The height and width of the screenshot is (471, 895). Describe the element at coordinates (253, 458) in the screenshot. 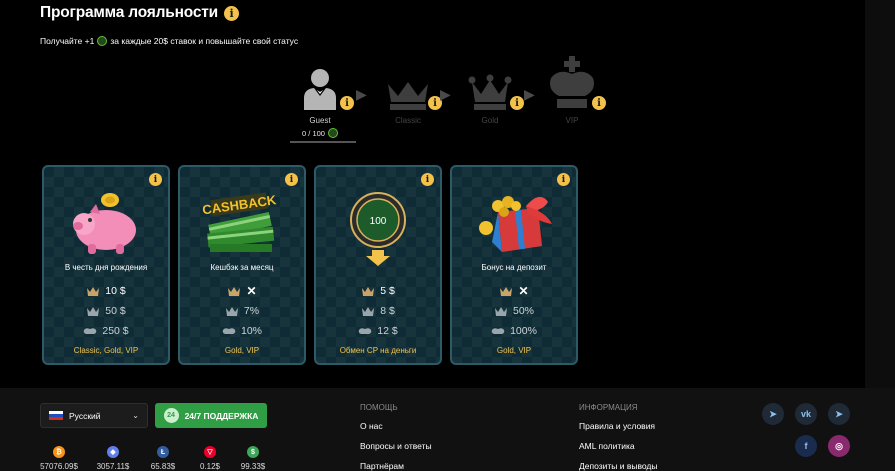

I see `rate-dollar: $ 99.33$` at that location.